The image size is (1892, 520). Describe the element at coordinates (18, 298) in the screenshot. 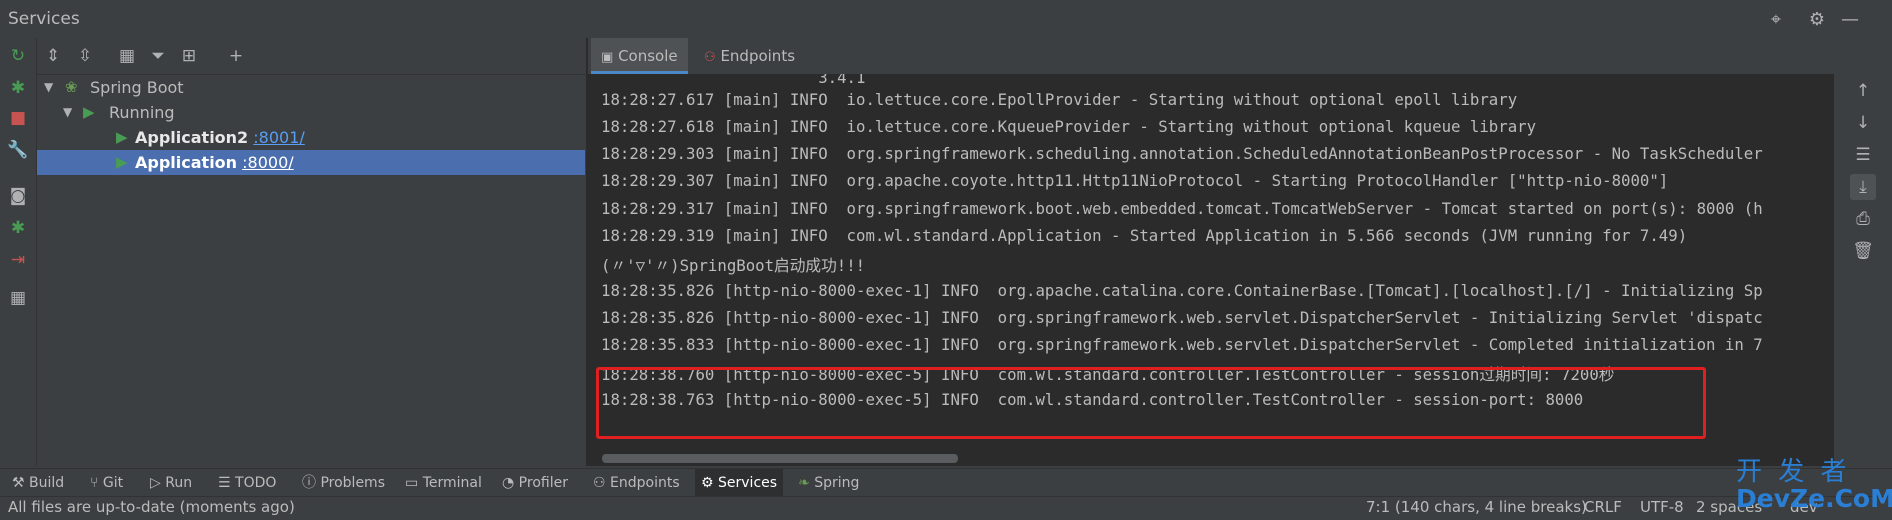

I see `layout-icon: ▦` at that location.